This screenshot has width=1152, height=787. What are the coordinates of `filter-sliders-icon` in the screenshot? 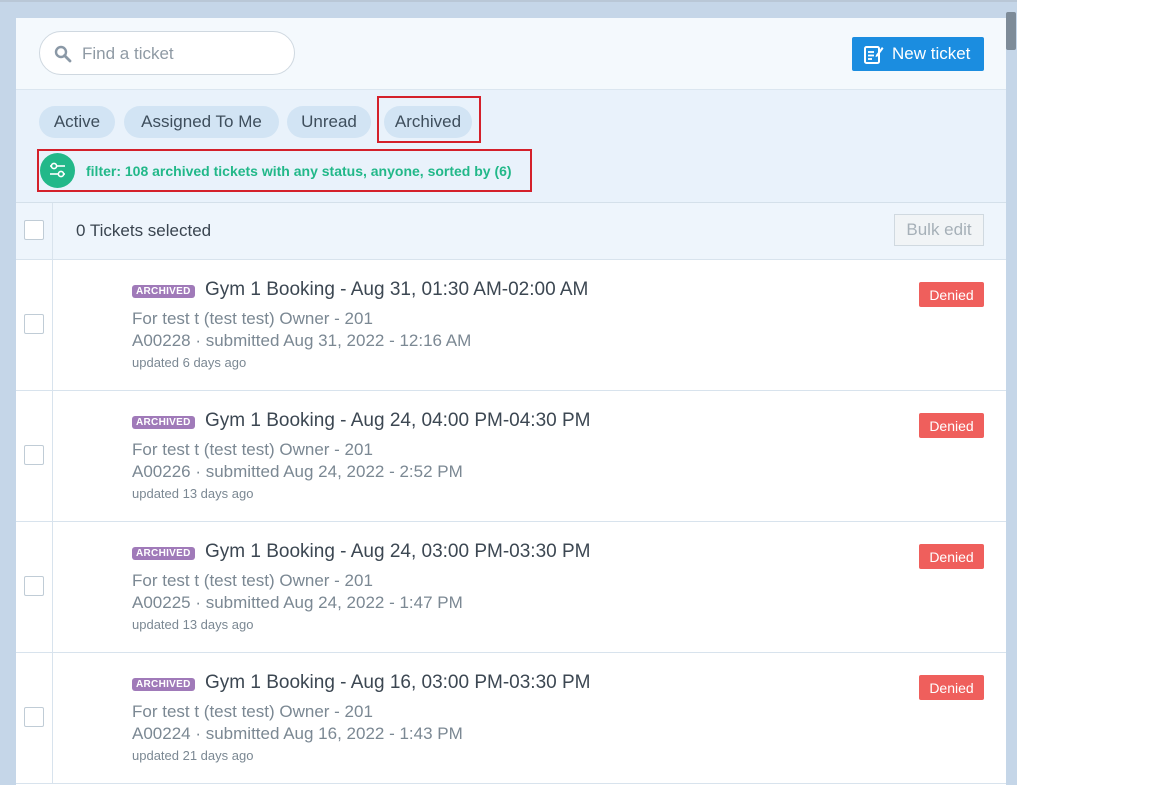 It's located at (57, 170).